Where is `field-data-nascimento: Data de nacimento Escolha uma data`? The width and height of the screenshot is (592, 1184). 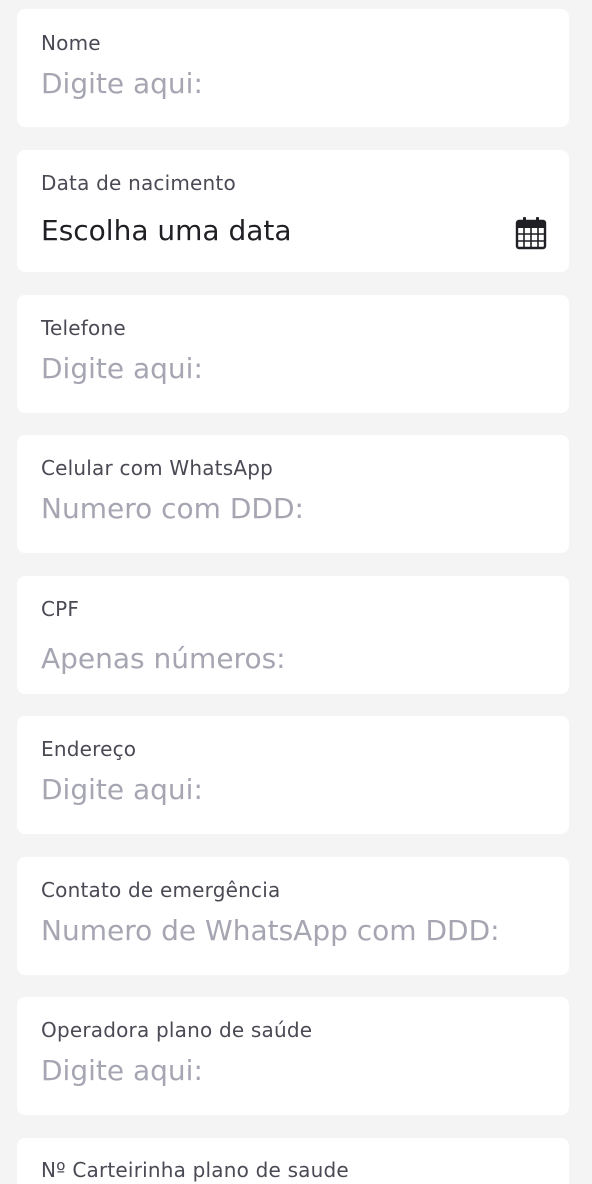 field-data-nascimento: Data de nacimento Escolha uma data is located at coordinates (293, 211).